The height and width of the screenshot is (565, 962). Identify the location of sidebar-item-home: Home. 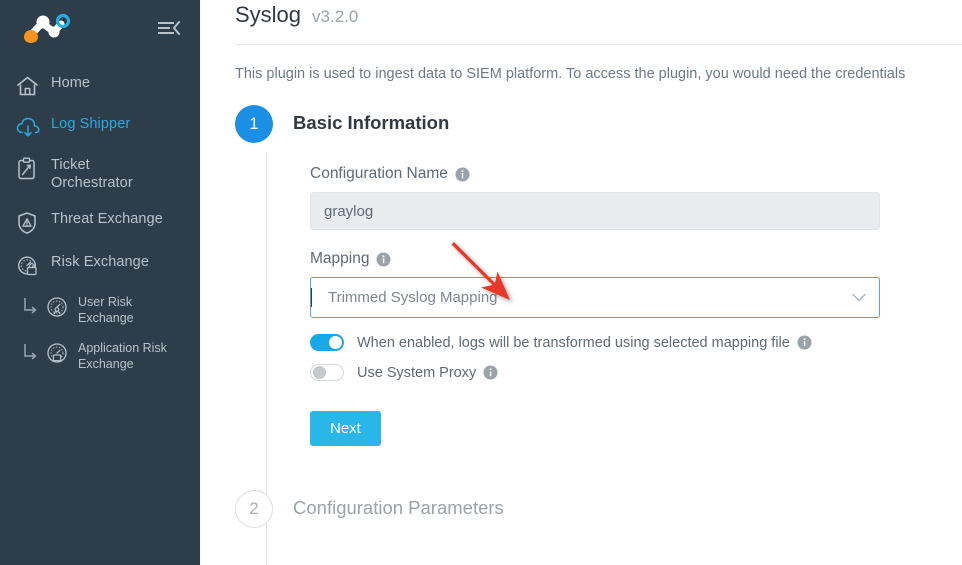
(100, 85).